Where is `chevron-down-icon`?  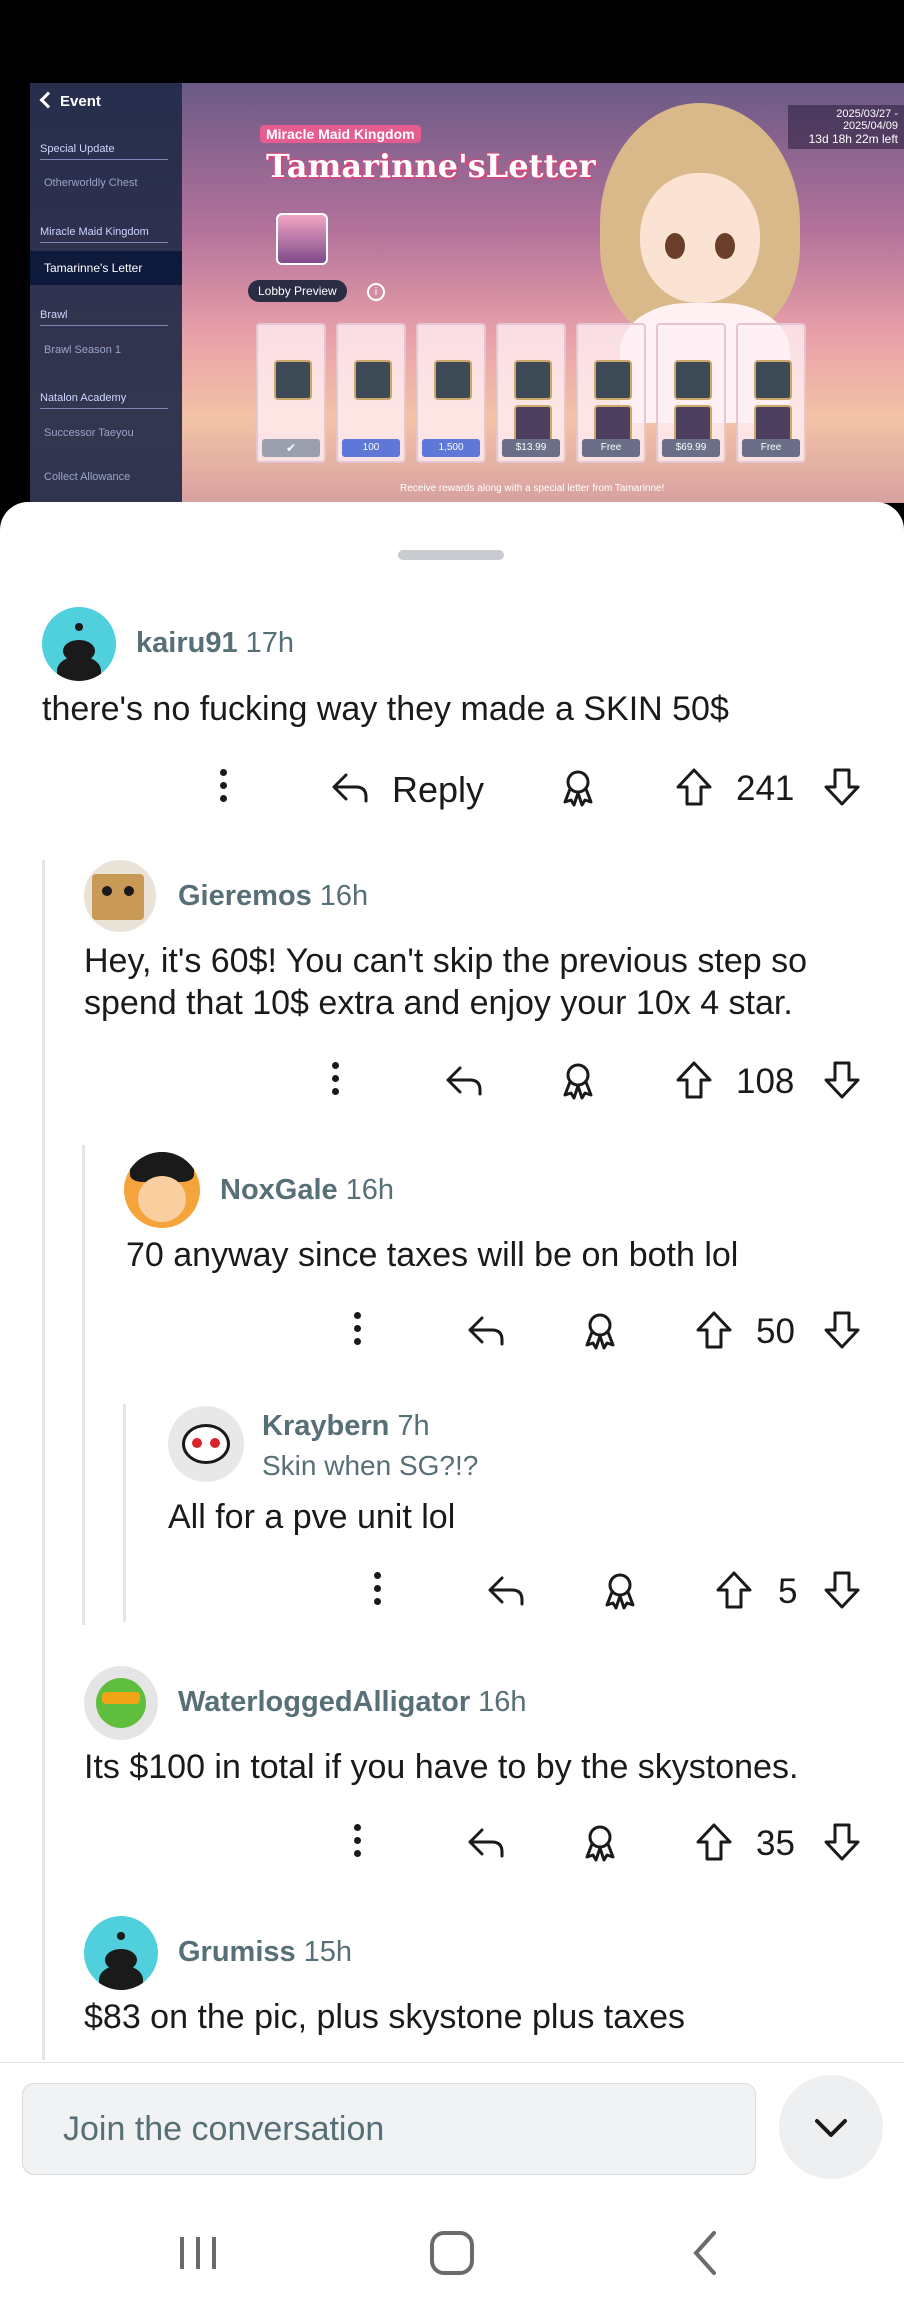
chevron-down-icon is located at coordinates (831, 2128).